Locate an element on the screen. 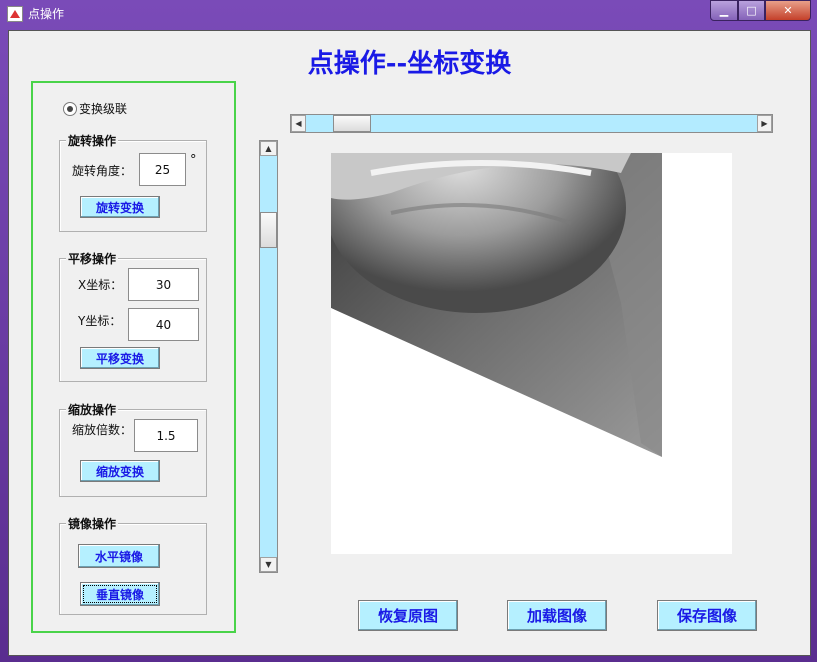 This screenshot has width=817, height=662. window-controls: ▁ □ ✕ is located at coordinates (760, 10).